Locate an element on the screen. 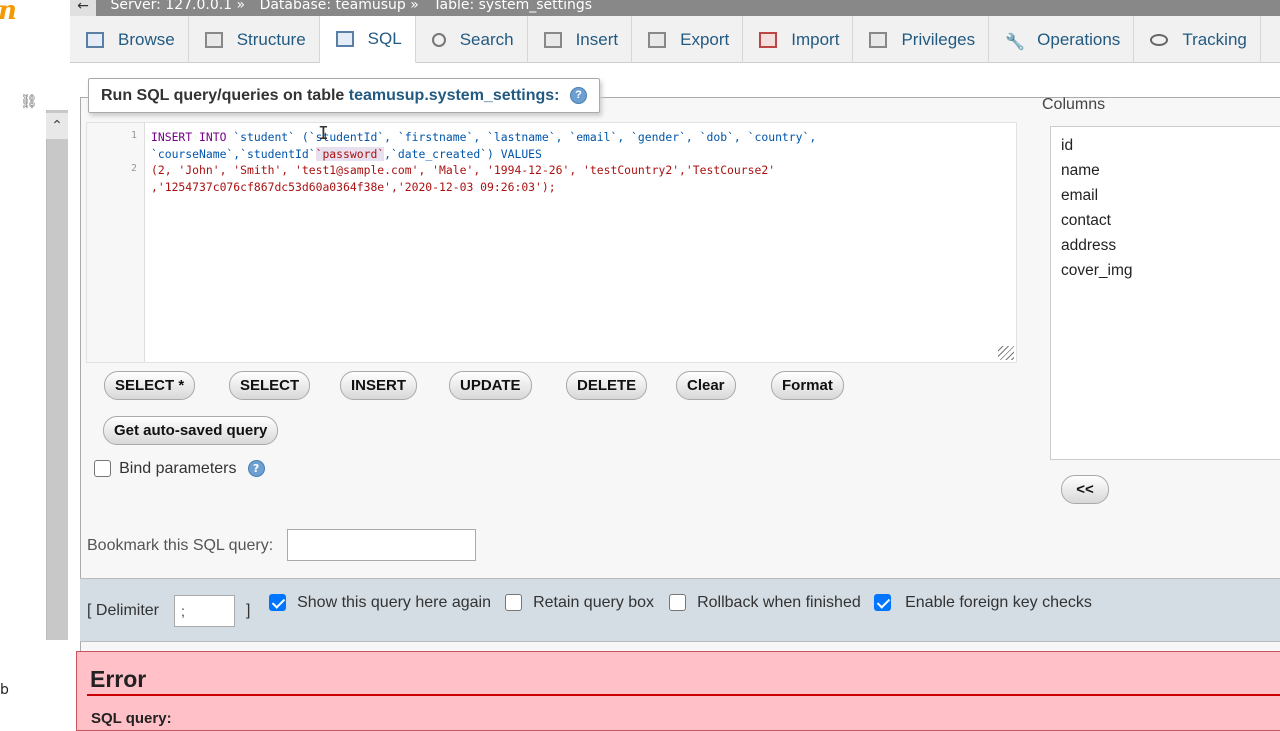 The image size is (1280, 731). tab-structure: Structure is located at coordinates (254, 39).